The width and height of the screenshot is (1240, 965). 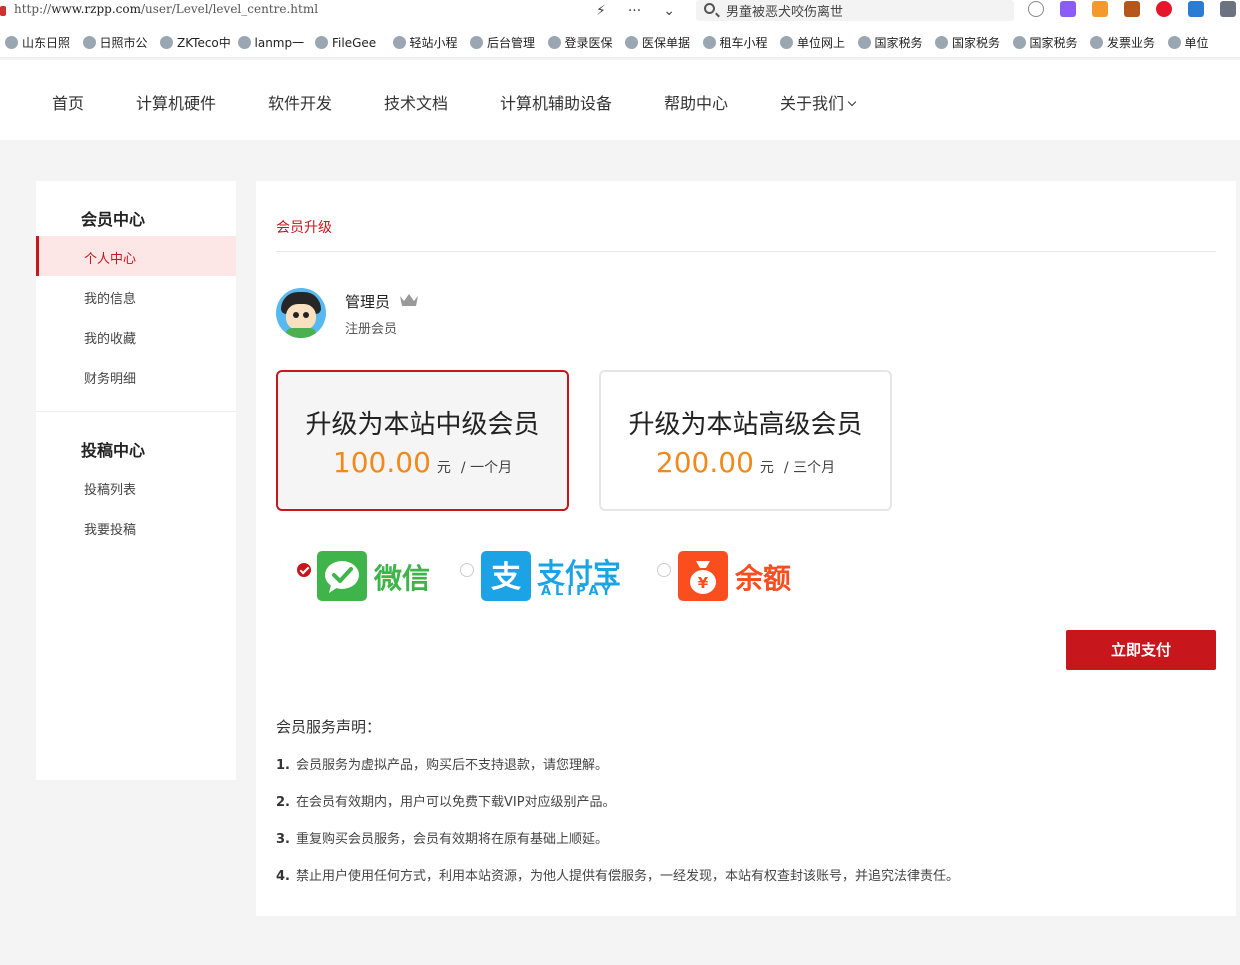 I want to click on title-divider, so click(x=746, y=251).